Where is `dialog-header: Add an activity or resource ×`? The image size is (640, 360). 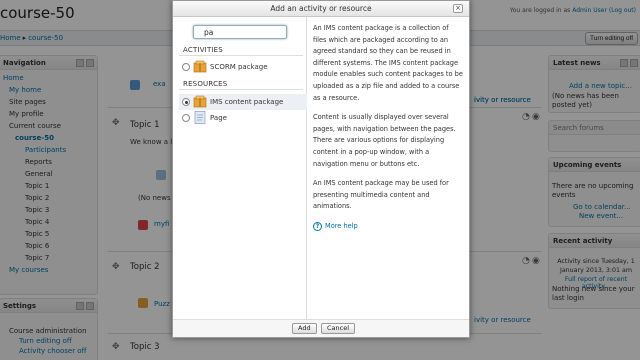 dialog-header: Add an activity or resource × is located at coordinates (321, 9).